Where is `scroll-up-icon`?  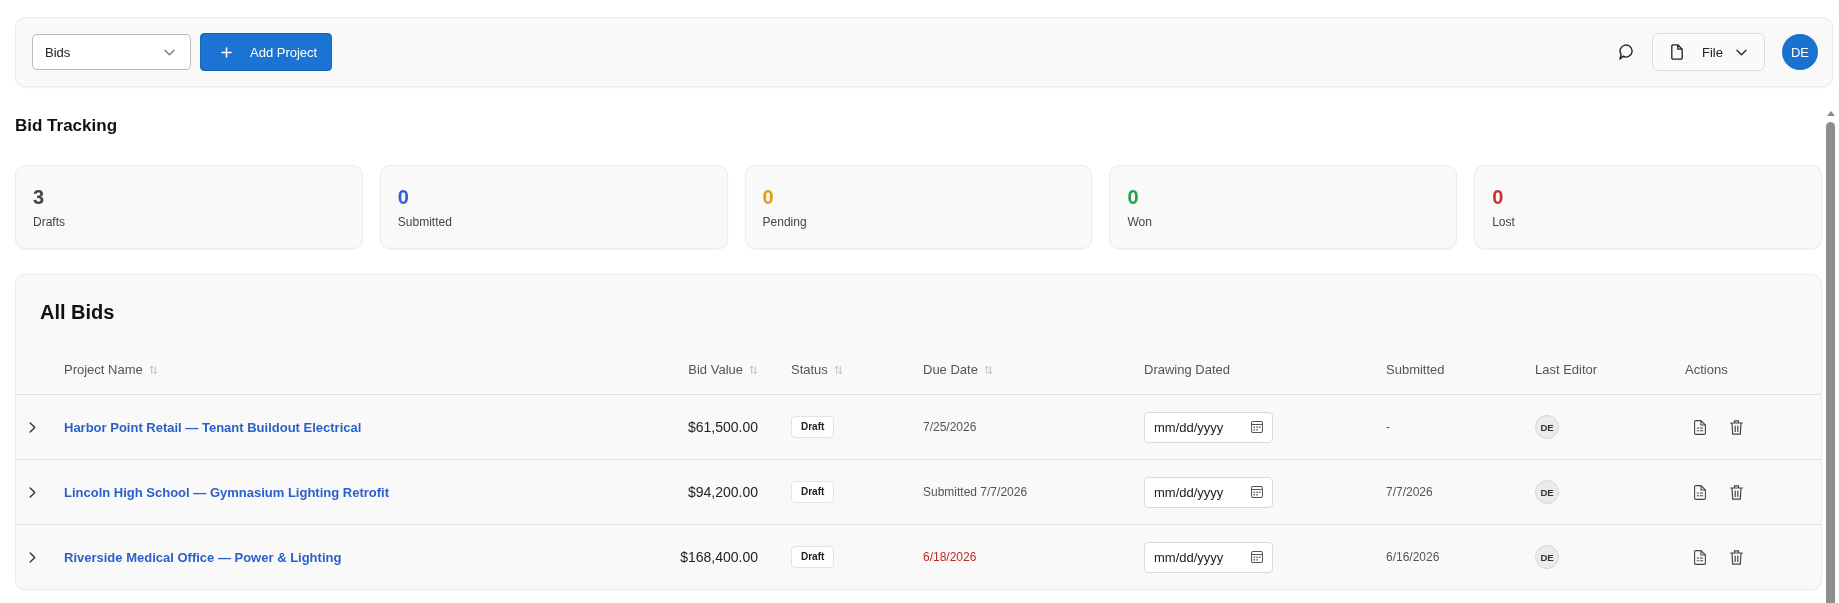 scroll-up-icon is located at coordinates (1830, 113).